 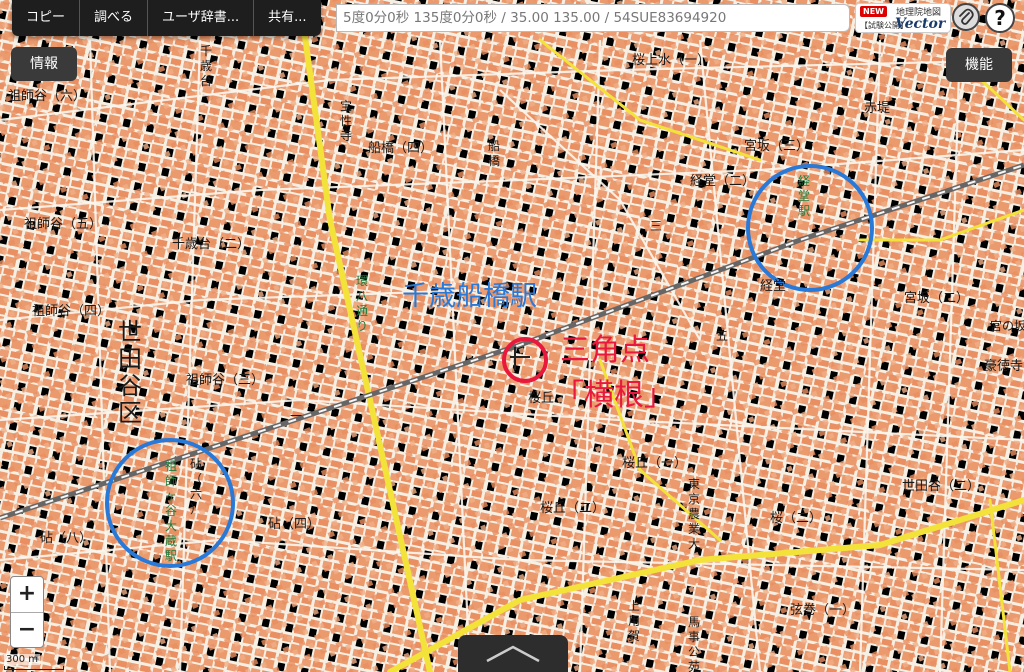 I want to click on map-label: 赤堤, so click(x=877, y=108).